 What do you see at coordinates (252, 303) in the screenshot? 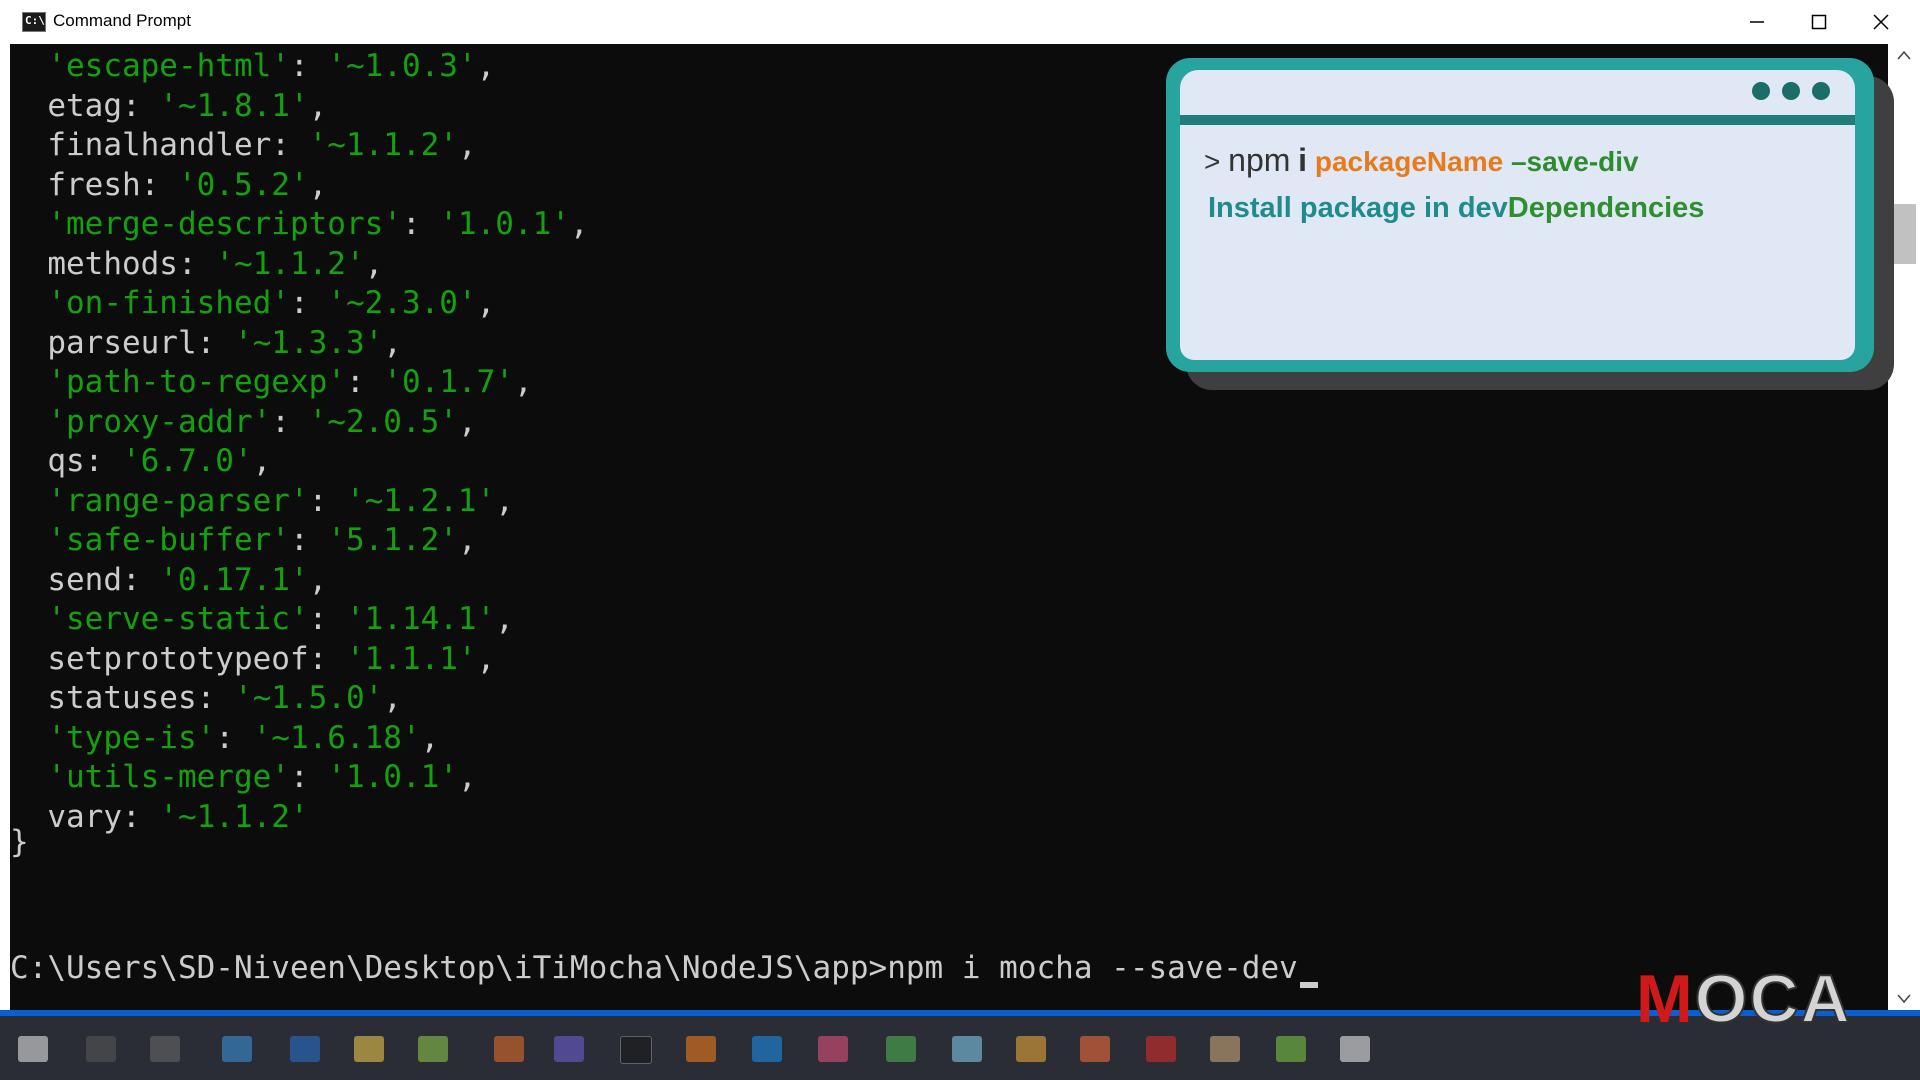
I see `terminal-line: 'on-finished': '~2.3.0',` at bounding box center [252, 303].